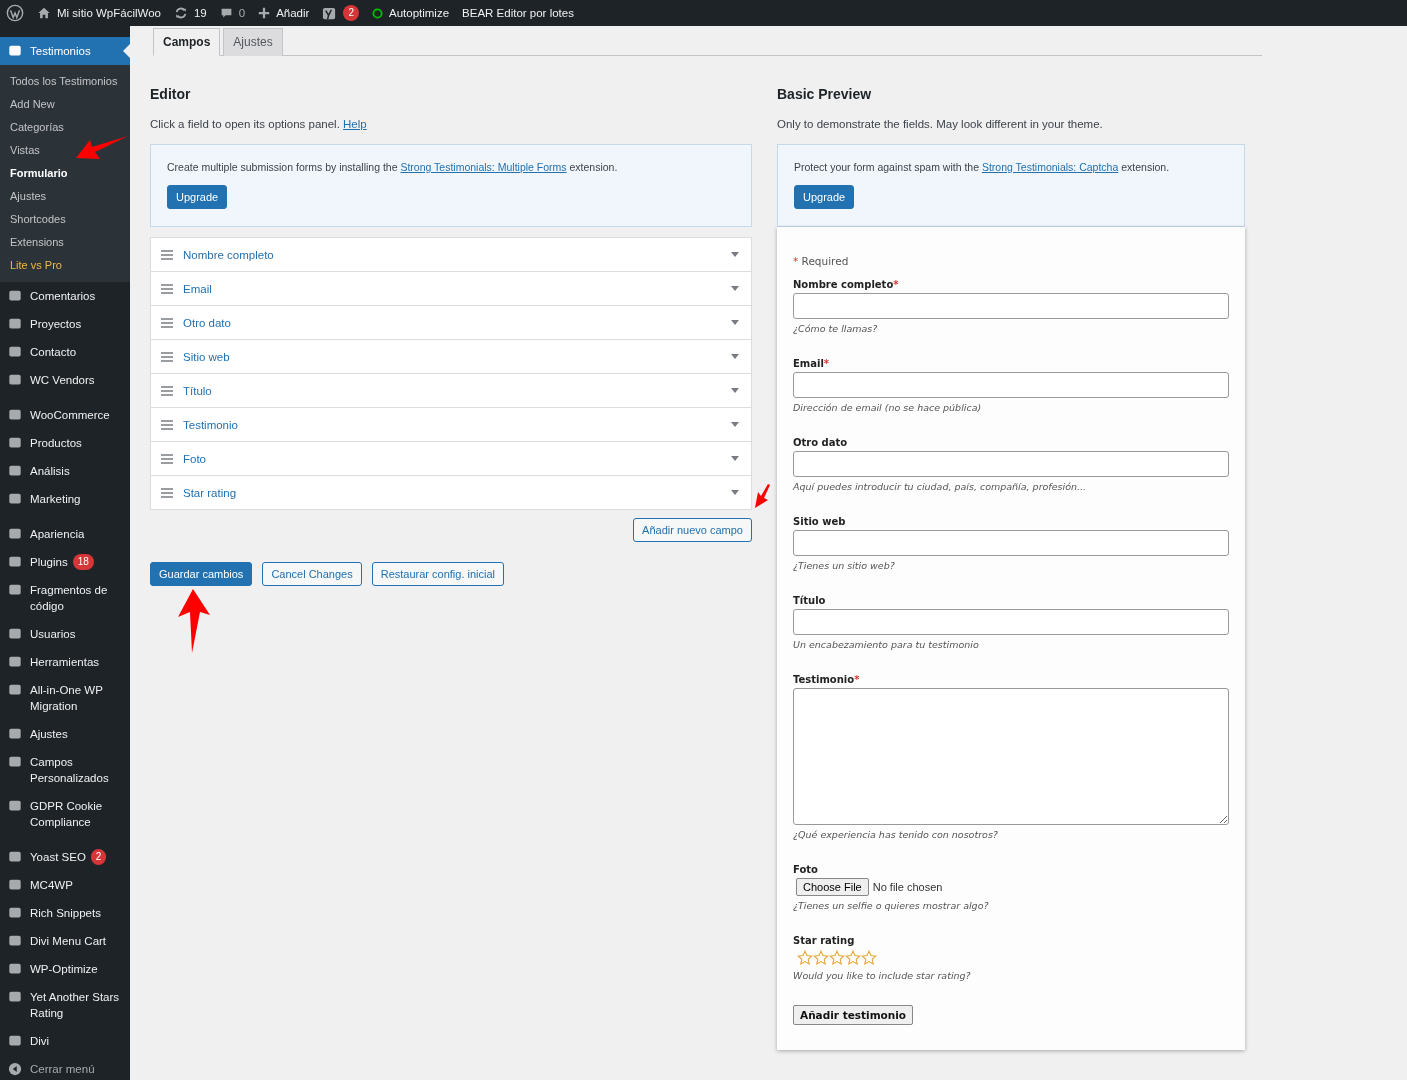 The image size is (1407, 1080). What do you see at coordinates (65, 51) in the screenshot?
I see `sidebar-menu-item: Testimonios` at bounding box center [65, 51].